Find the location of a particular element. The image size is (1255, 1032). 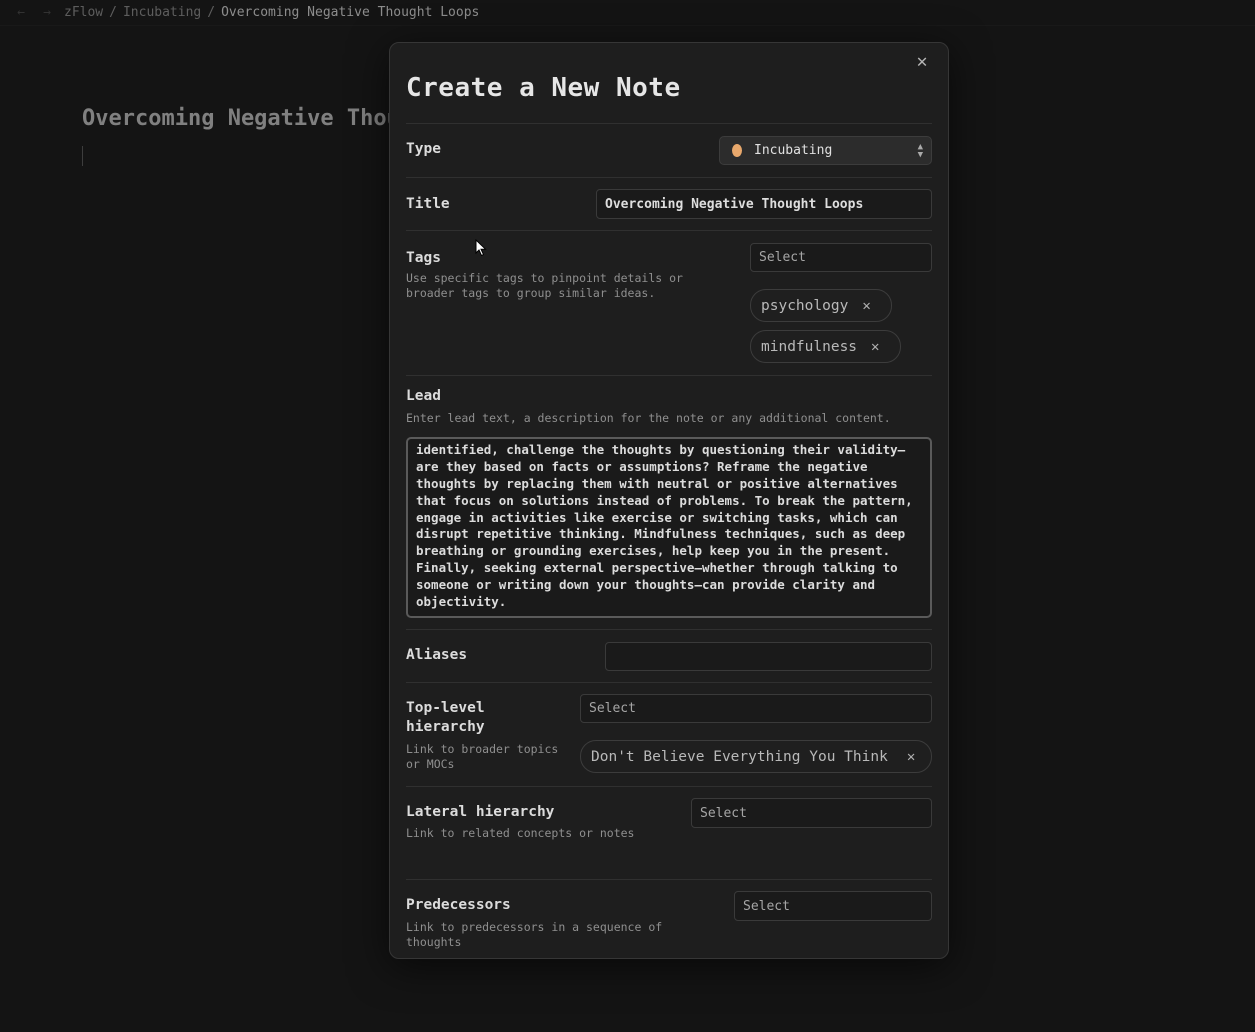

aliases-input is located at coordinates (768, 656).